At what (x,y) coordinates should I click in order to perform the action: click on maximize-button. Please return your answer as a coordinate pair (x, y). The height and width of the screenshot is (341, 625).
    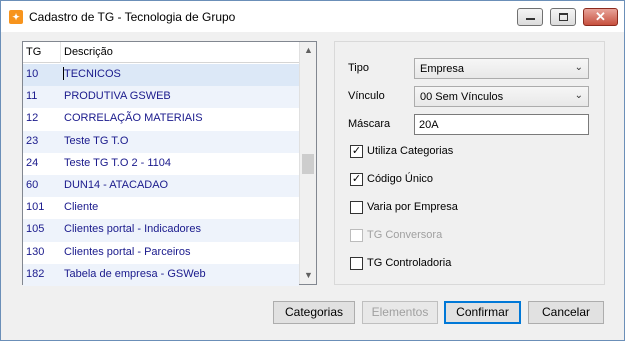
    Looking at the image, I should click on (563, 17).